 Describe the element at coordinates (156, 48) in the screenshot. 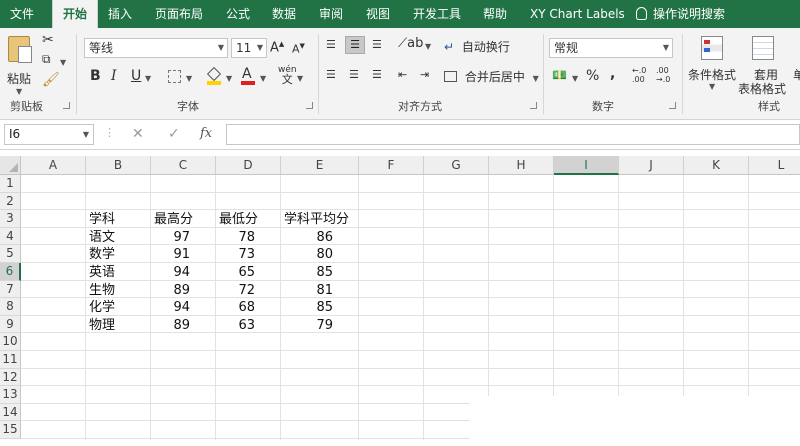

I see `font-name-combo: 等线 ▼` at that location.